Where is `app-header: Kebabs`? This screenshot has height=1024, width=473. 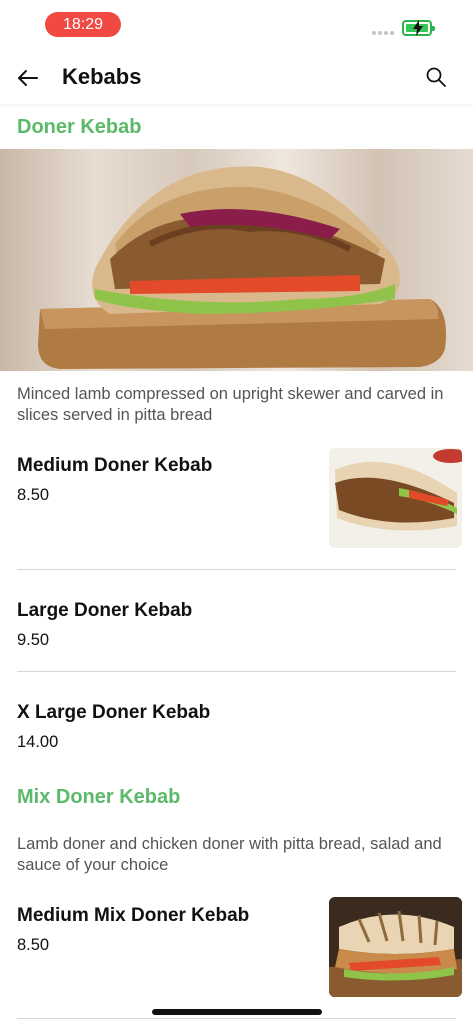
app-header: Kebabs is located at coordinates (236, 77).